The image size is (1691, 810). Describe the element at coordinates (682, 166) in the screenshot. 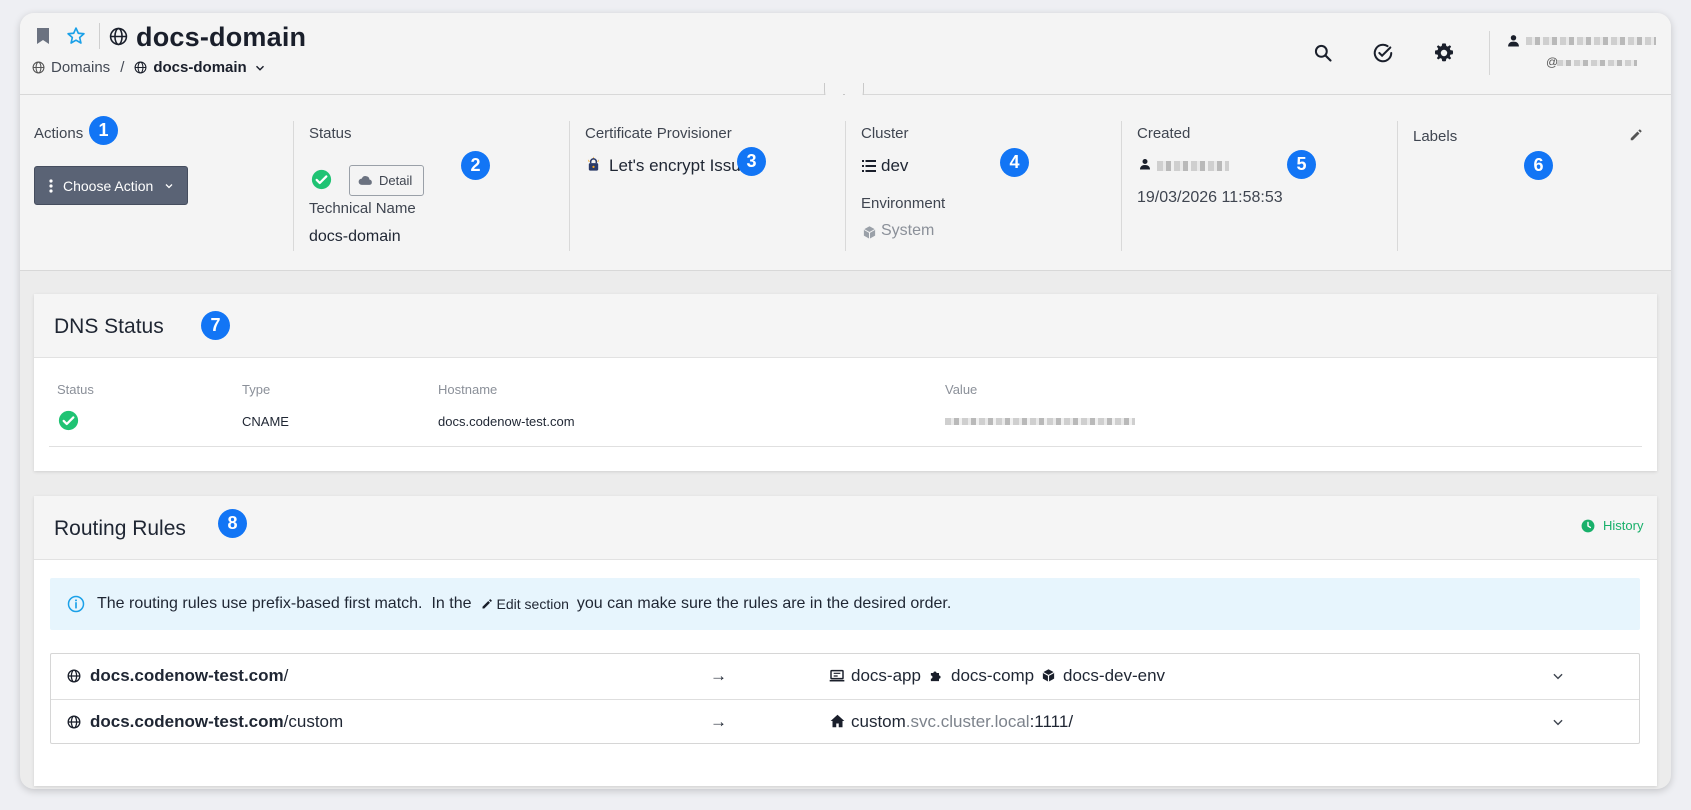

I see `certificate-provisioner-value: Let's encrypt Issuer` at that location.